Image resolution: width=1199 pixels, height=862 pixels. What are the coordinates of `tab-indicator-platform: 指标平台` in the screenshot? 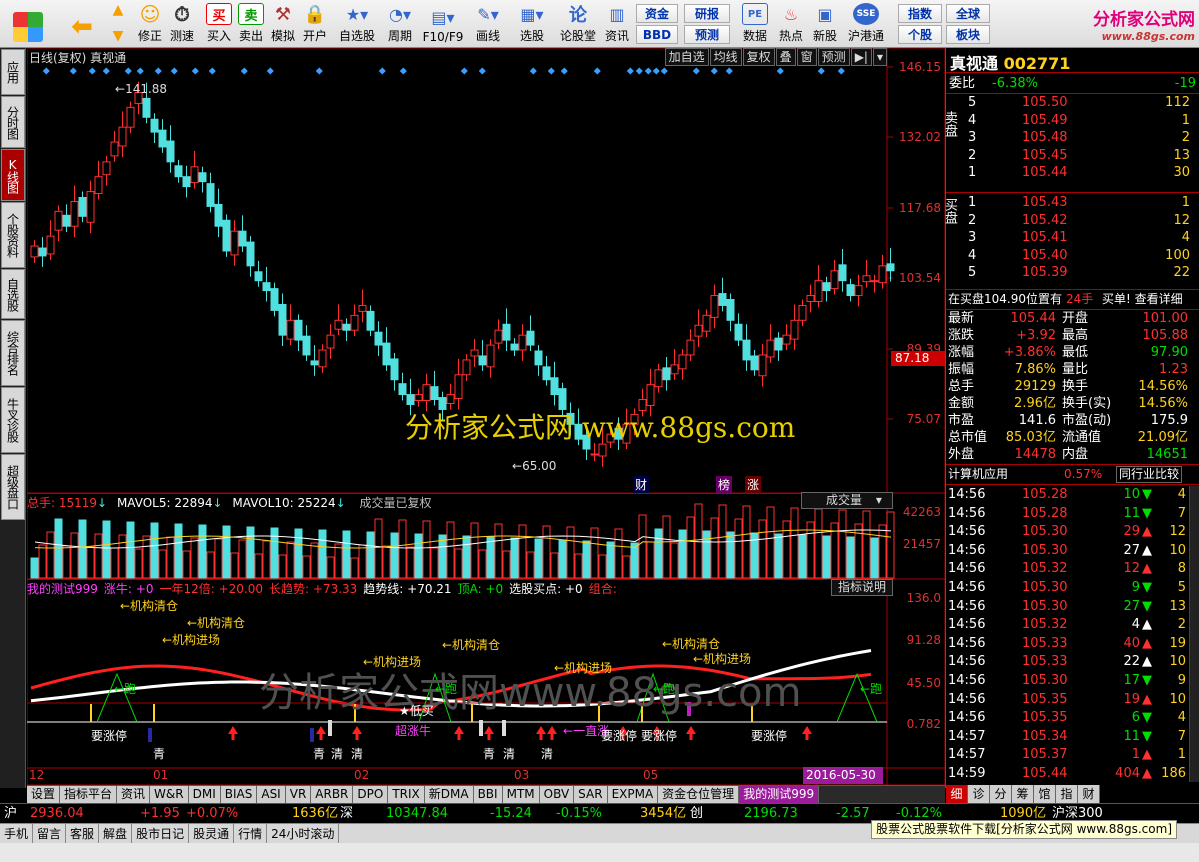 It's located at (89, 794).